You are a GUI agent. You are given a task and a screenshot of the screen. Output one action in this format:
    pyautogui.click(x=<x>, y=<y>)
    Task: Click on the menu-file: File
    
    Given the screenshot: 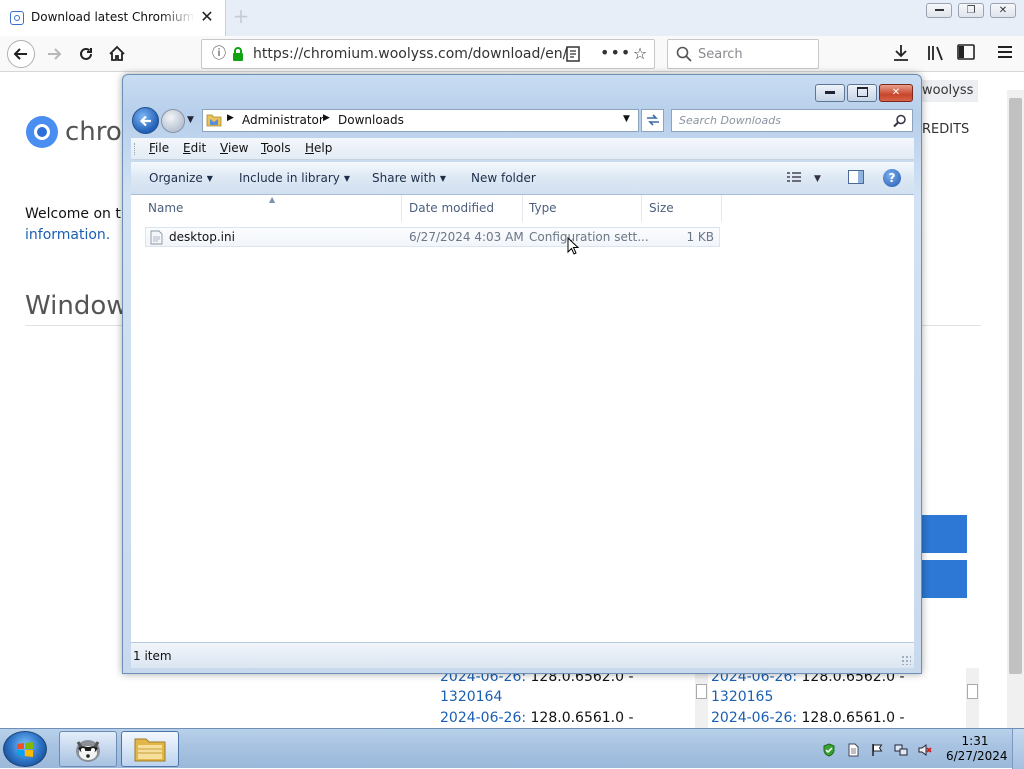 What is the action you would take?
    pyautogui.click(x=159, y=148)
    